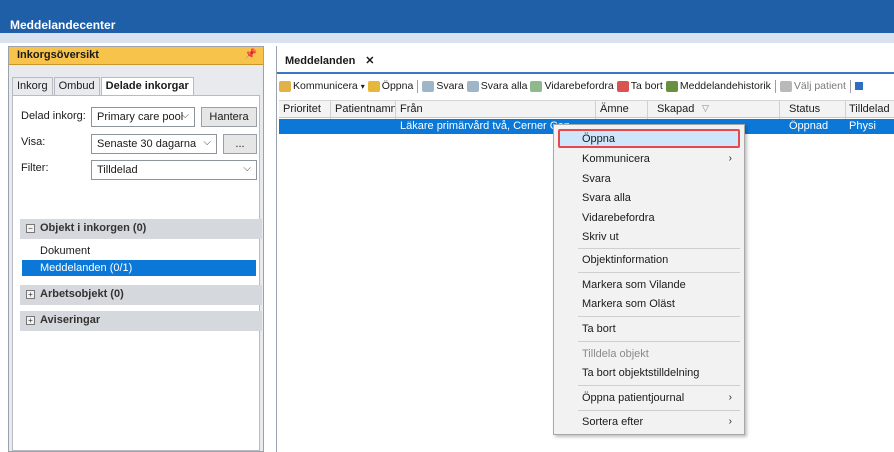 The image size is (894, 452). I want to click on menu-item-object-info: Objektinformation, so click(625, 260).